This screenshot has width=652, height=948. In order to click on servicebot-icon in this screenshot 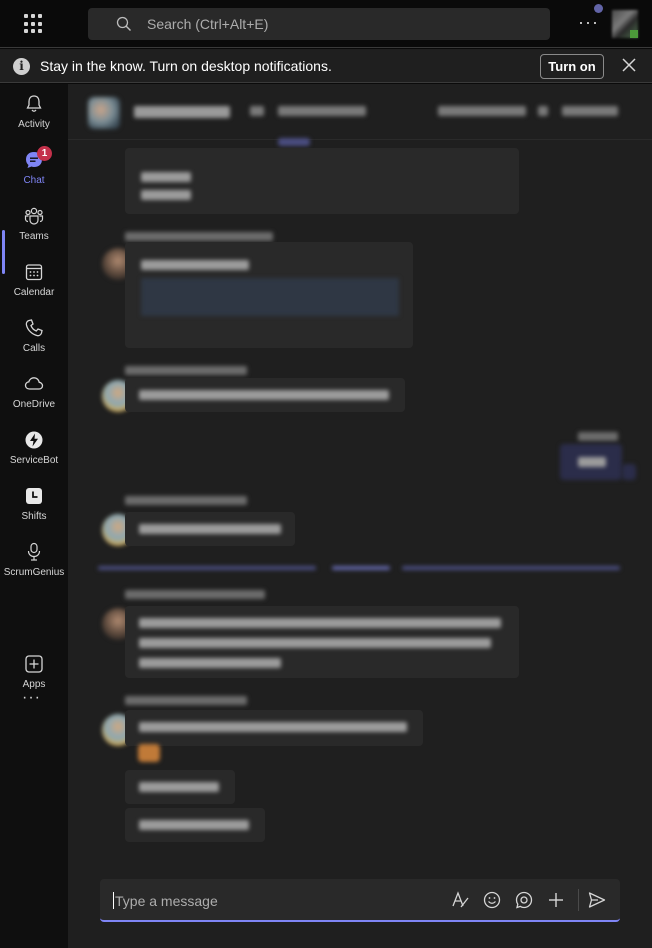, I will do `click(34, 440)`.